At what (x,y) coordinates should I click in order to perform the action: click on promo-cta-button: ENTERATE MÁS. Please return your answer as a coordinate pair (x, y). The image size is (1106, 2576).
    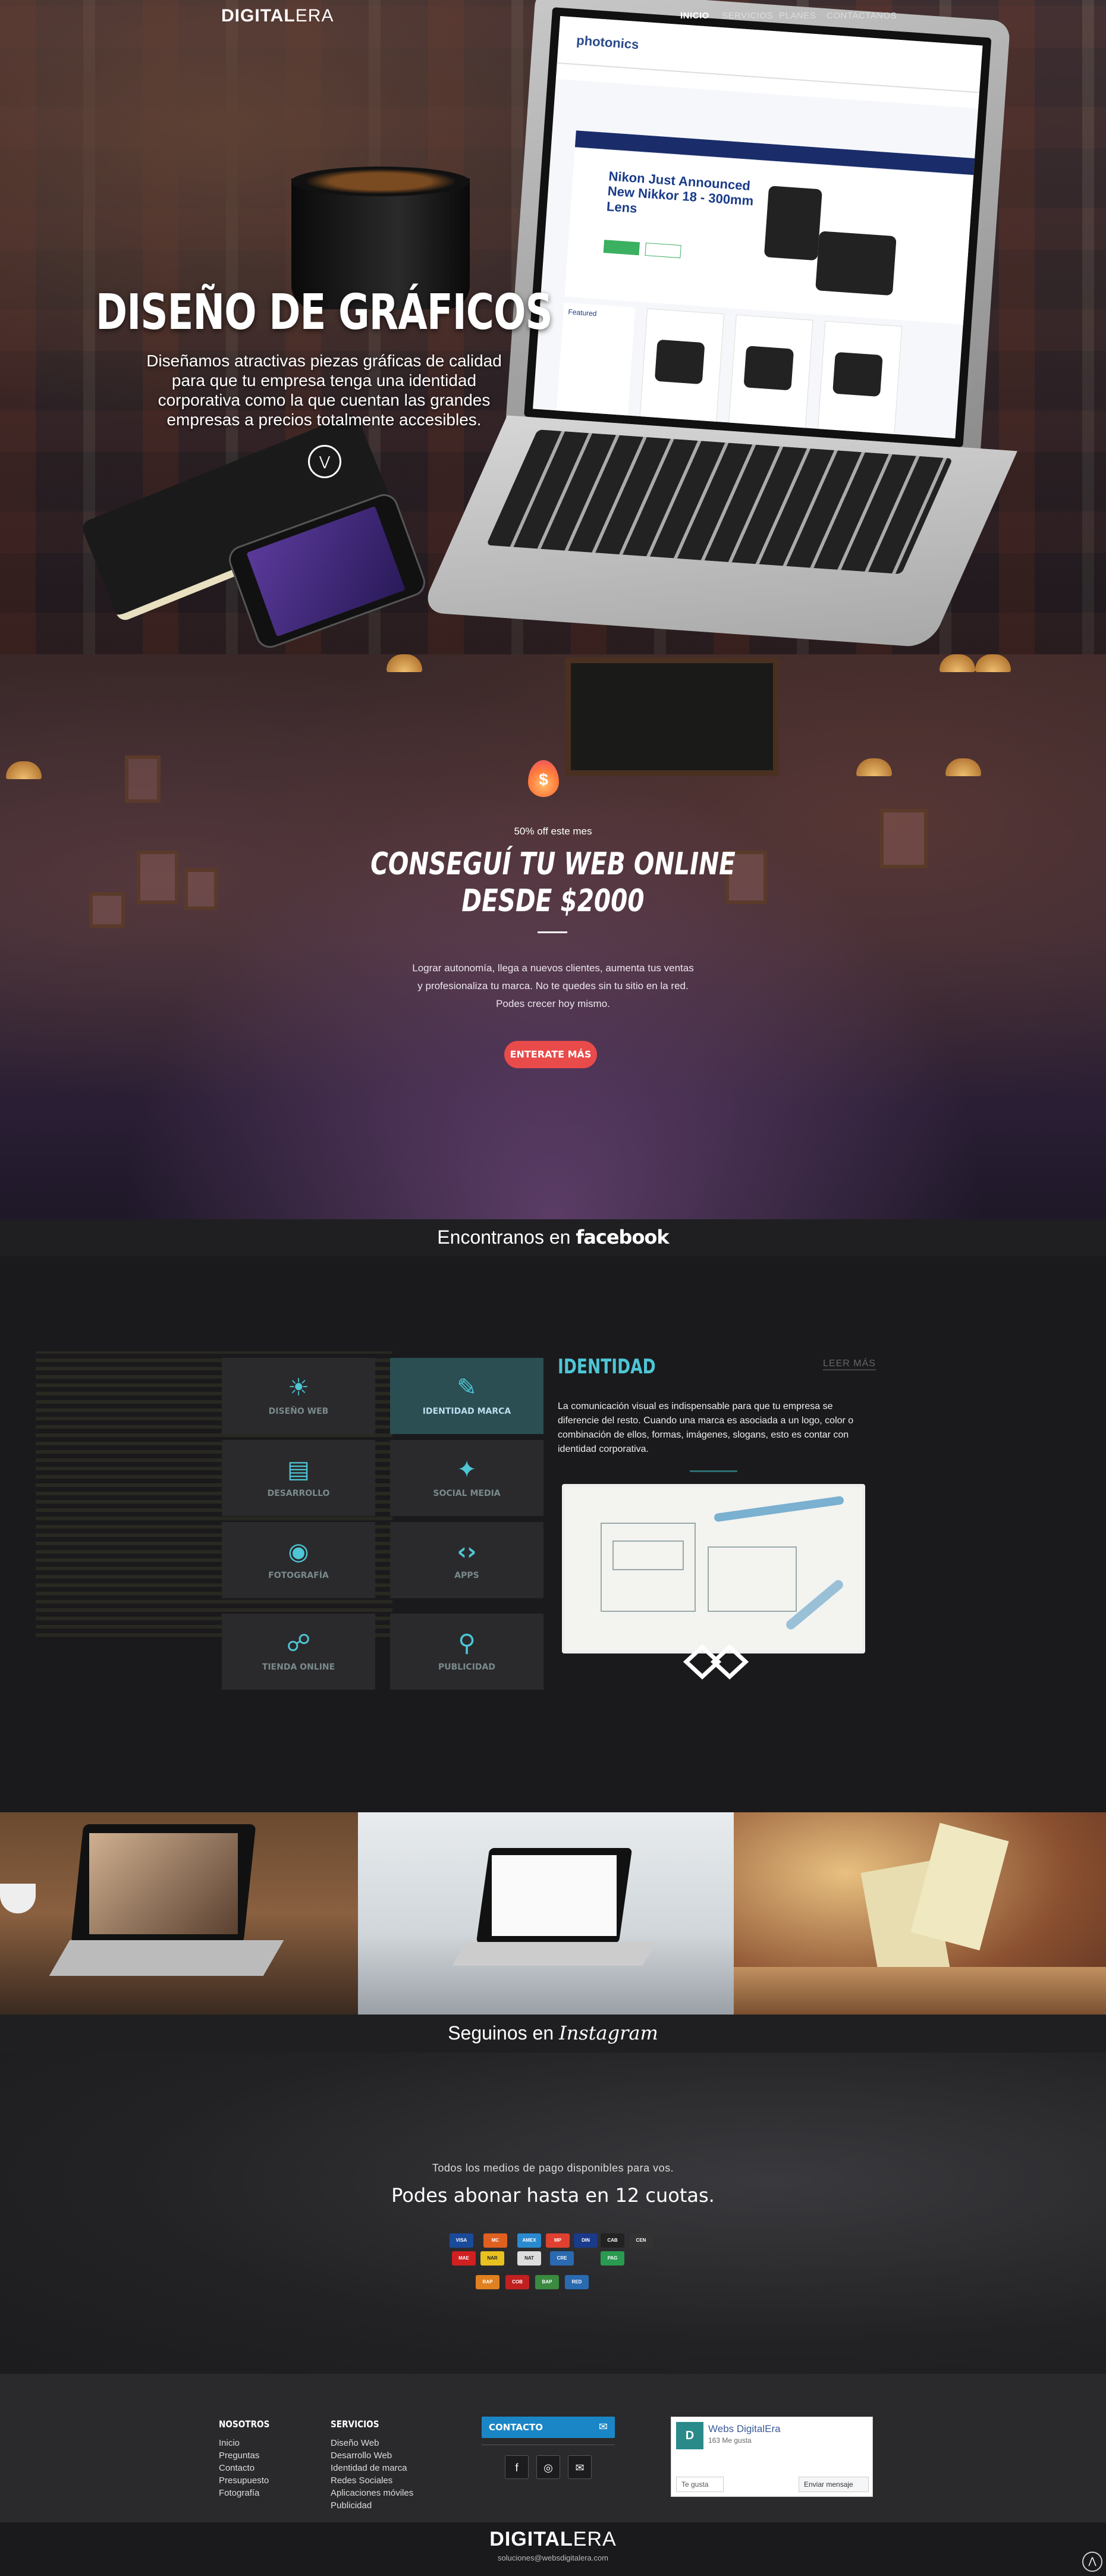
    Looking at the image, I should click on (550, 1054).